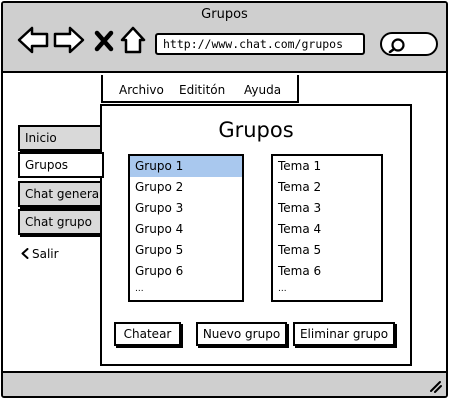 The width and height of the screenshot is (450, 400). I want to click on list-item: Tema 4, so click(327, 229).